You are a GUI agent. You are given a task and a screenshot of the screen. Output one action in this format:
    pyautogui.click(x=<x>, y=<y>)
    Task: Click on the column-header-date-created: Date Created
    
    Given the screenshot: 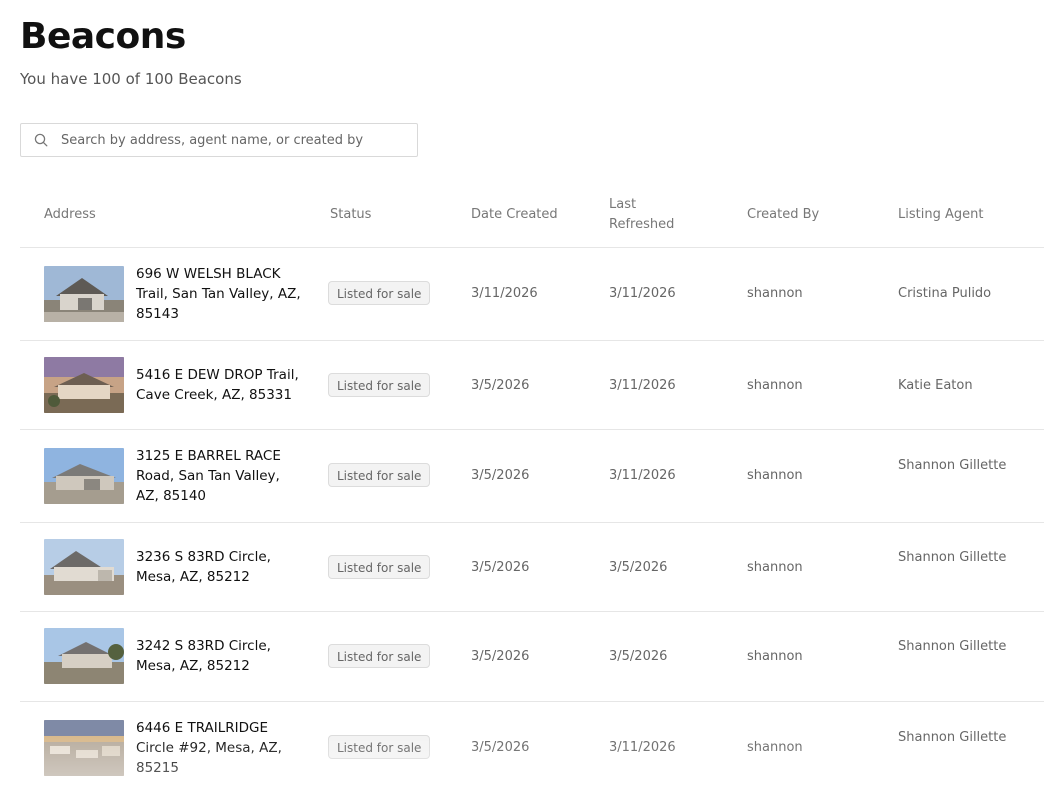 What is the action you would take?
    pyautogui.click(x=514, y=215)
    